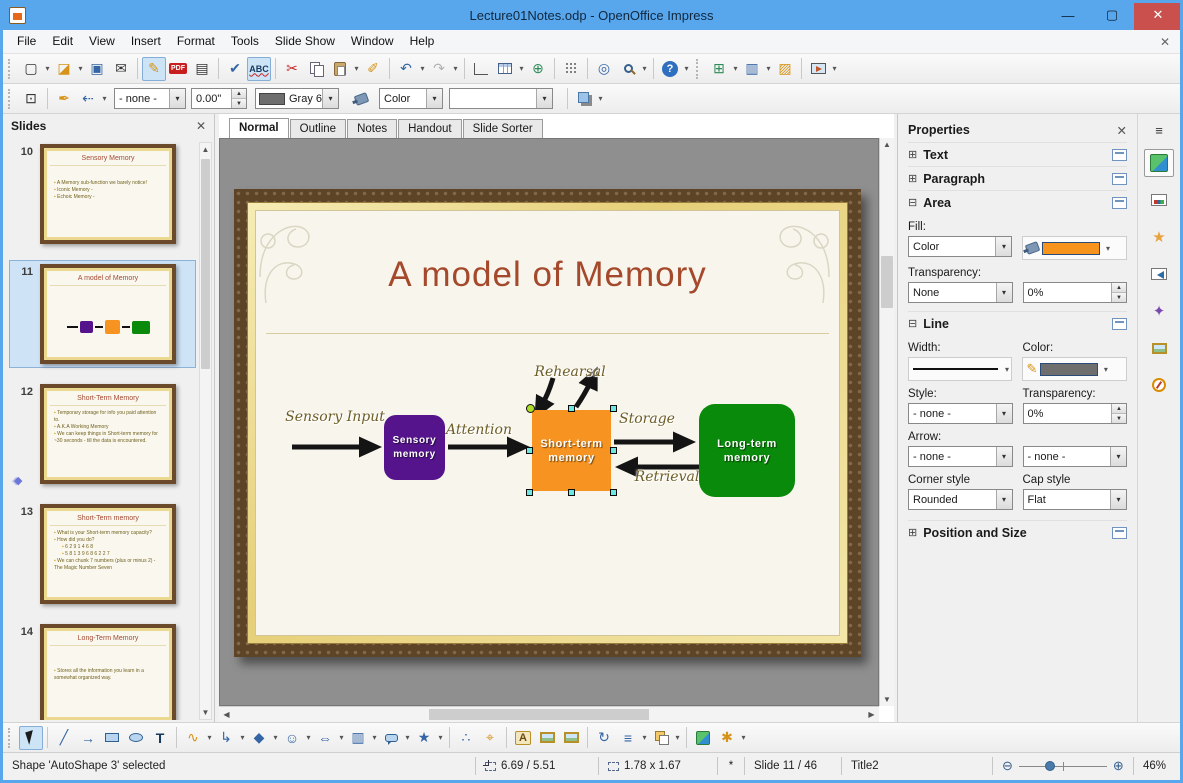  Describe the element at coordinates (1007, 766) in the screenshot. I see `zoom-out-button: ⊖` at that location.